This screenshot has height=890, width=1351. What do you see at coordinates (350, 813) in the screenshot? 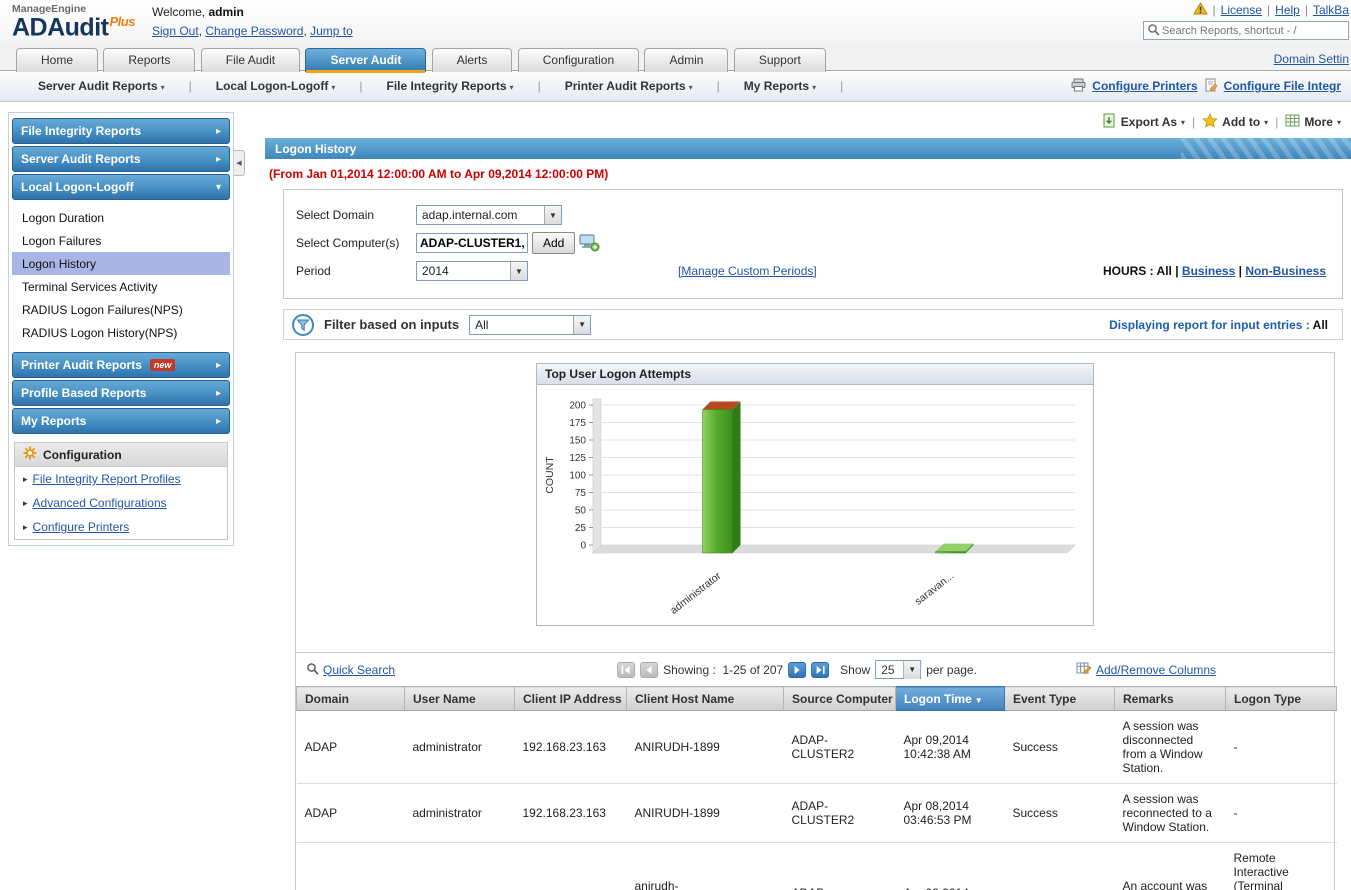
I see `cell-domain: ADAP` at bounding box center [350, 813].